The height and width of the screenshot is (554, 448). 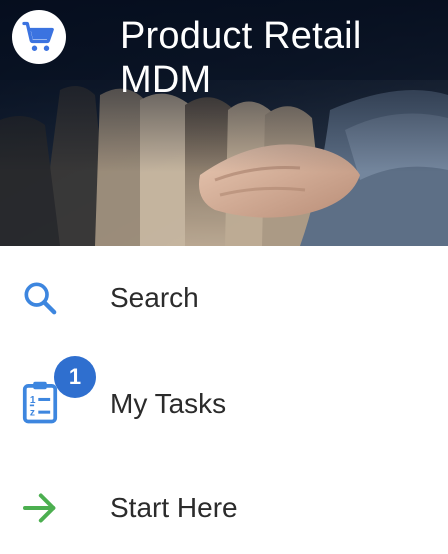 What do you see at coordinates (32, 413) in the screenshot?
I see `svg-text: z` at bounding box center [32, 413].